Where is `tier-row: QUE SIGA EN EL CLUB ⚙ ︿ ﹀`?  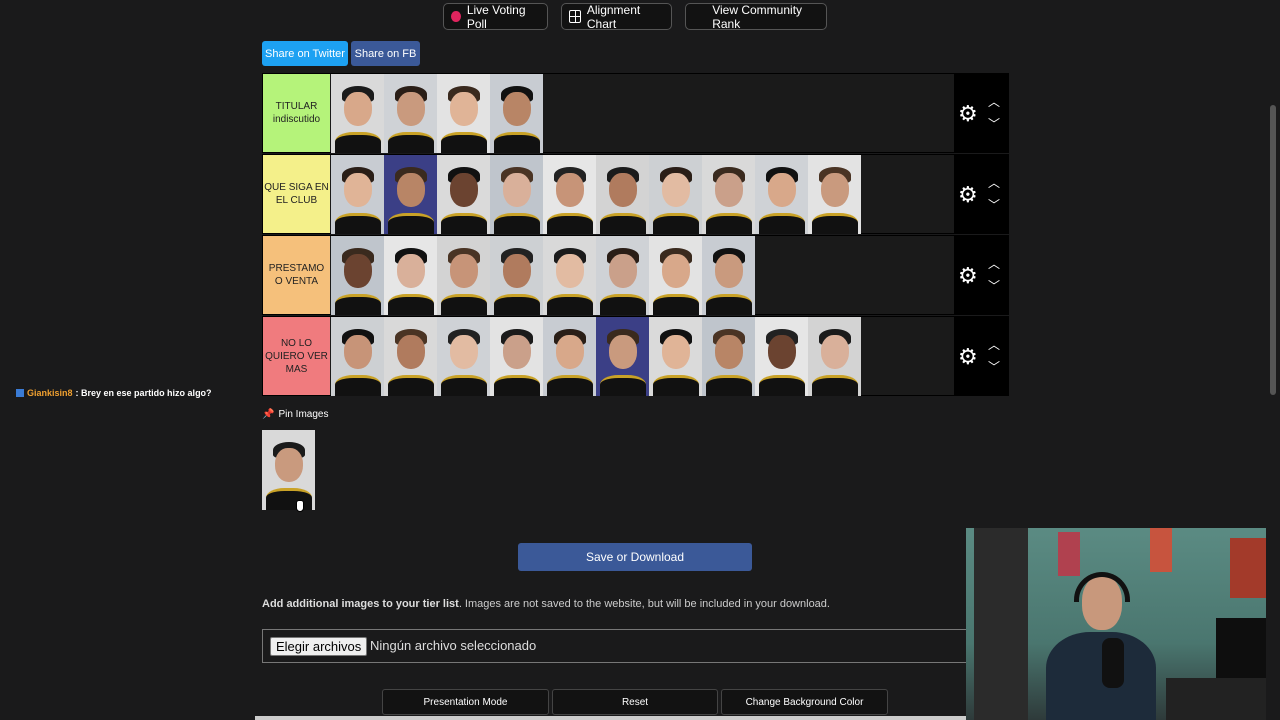
tier-row: QUE SIGA EN EL CLUB ⚙ ︿ ﹀ is located at coordinates (635, 194).